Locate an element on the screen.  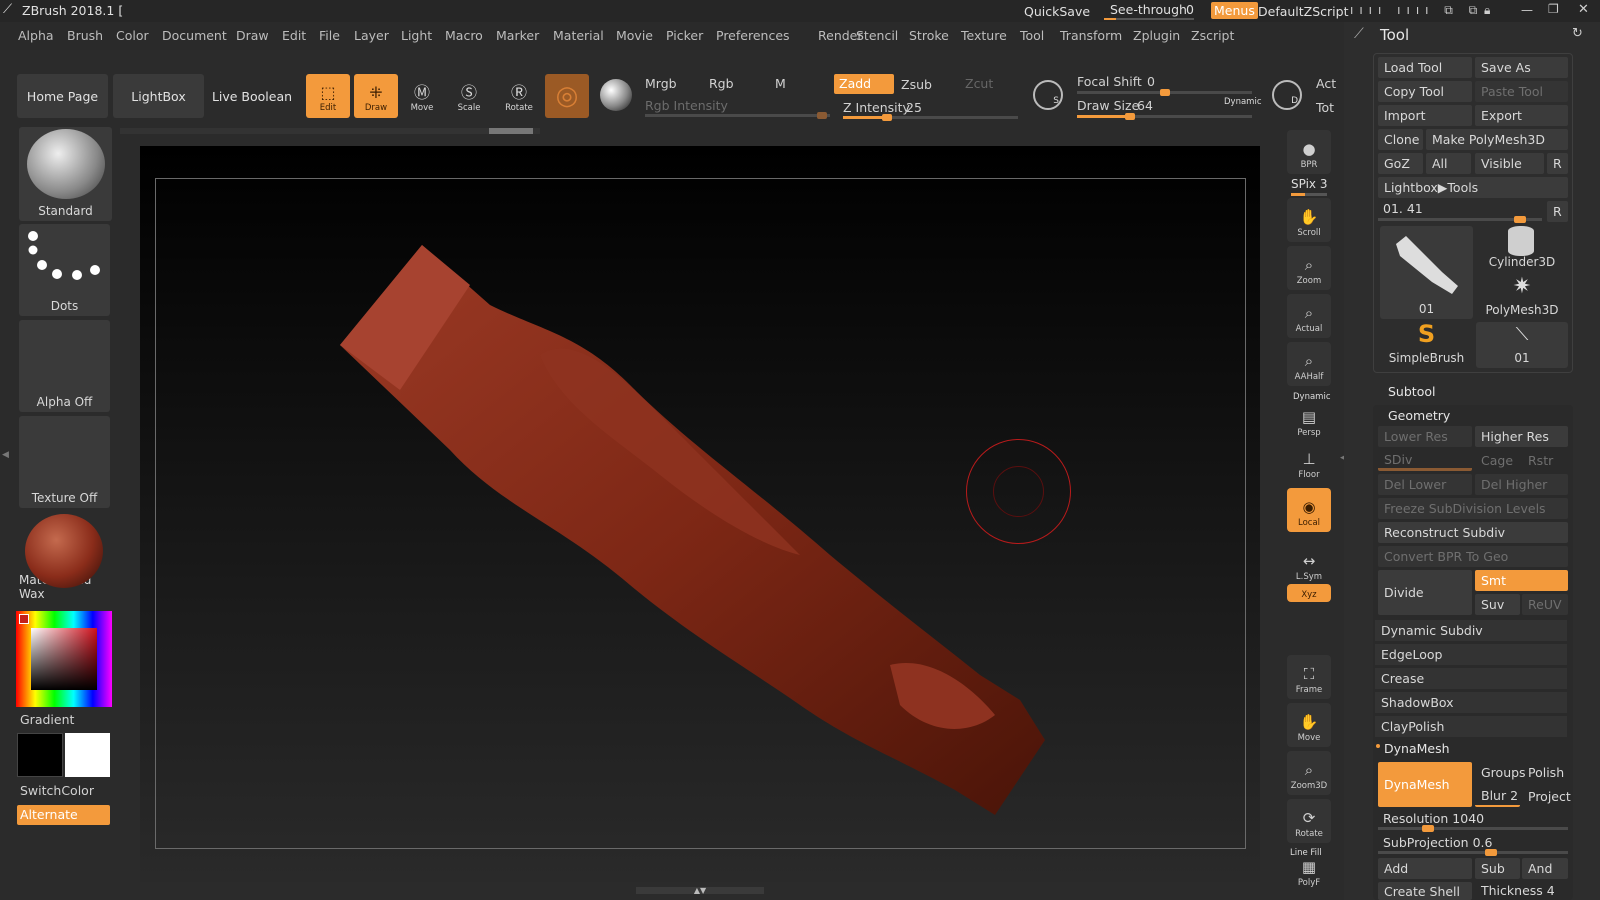
spix-slider is located at coordinates (1309, 194).